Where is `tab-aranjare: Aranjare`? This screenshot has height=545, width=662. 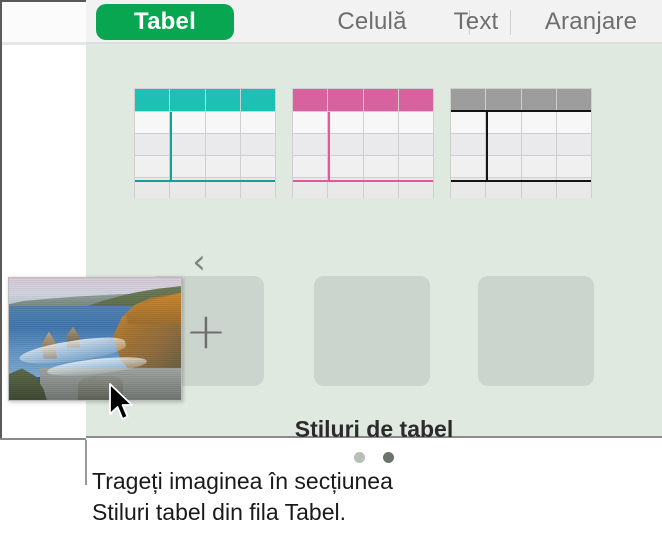 tab-aranjare: Aranjare is located at coordinates (591, 22).